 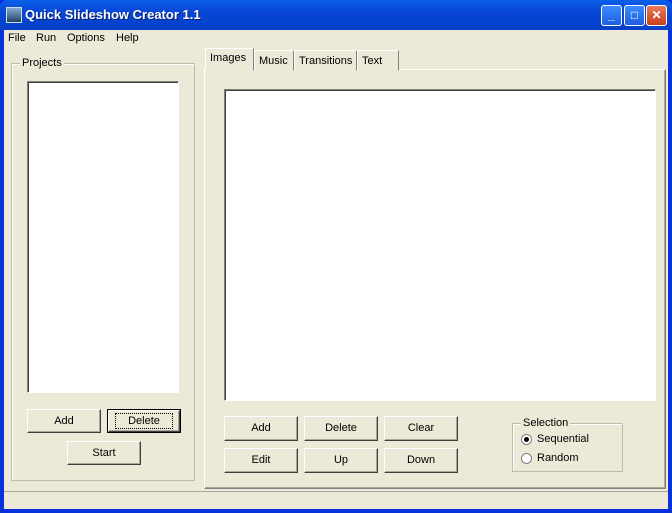 I want to click on project-delete-label: Delete, so click(x=144, y=421).